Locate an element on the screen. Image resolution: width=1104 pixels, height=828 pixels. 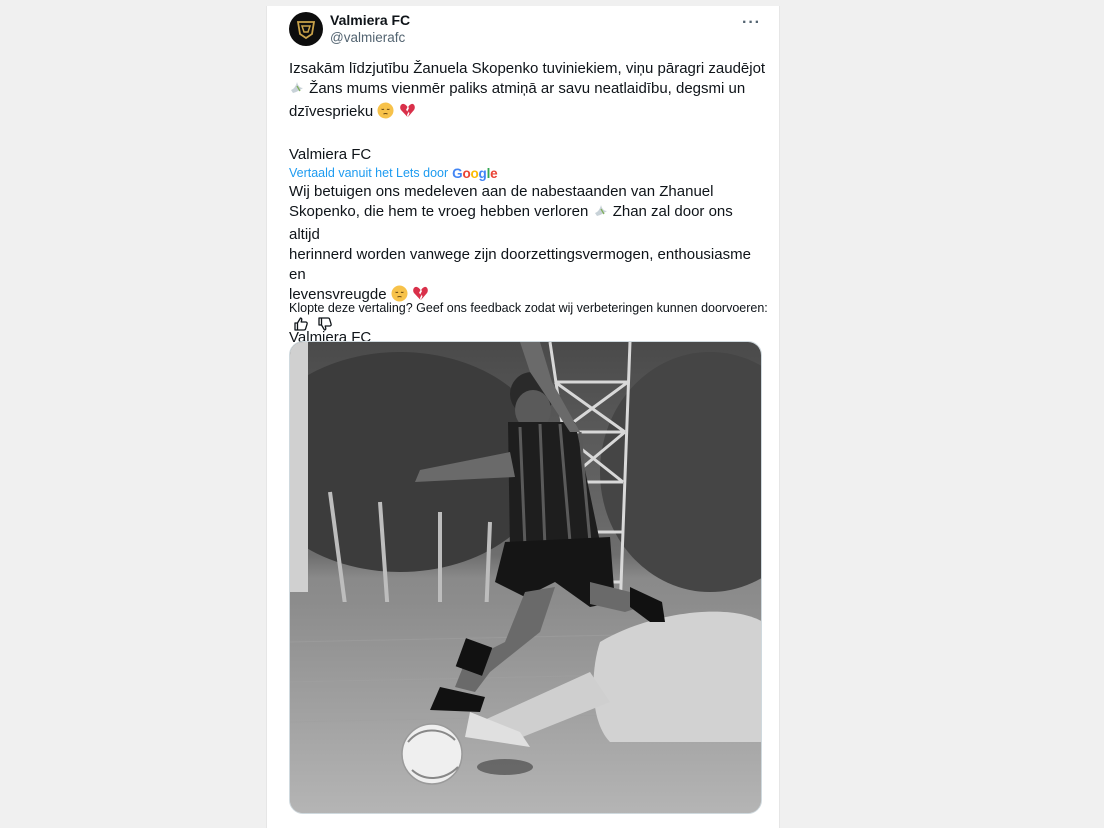
avatar is located at coordinates (306, 29).